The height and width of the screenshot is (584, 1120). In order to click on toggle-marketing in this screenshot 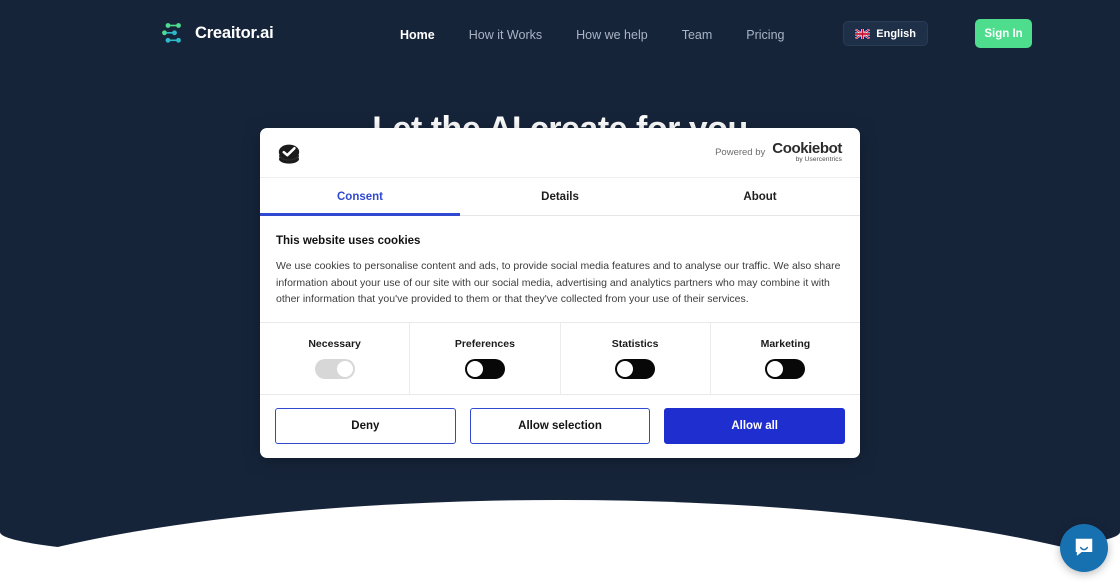, I will do `click(785, 368)`.